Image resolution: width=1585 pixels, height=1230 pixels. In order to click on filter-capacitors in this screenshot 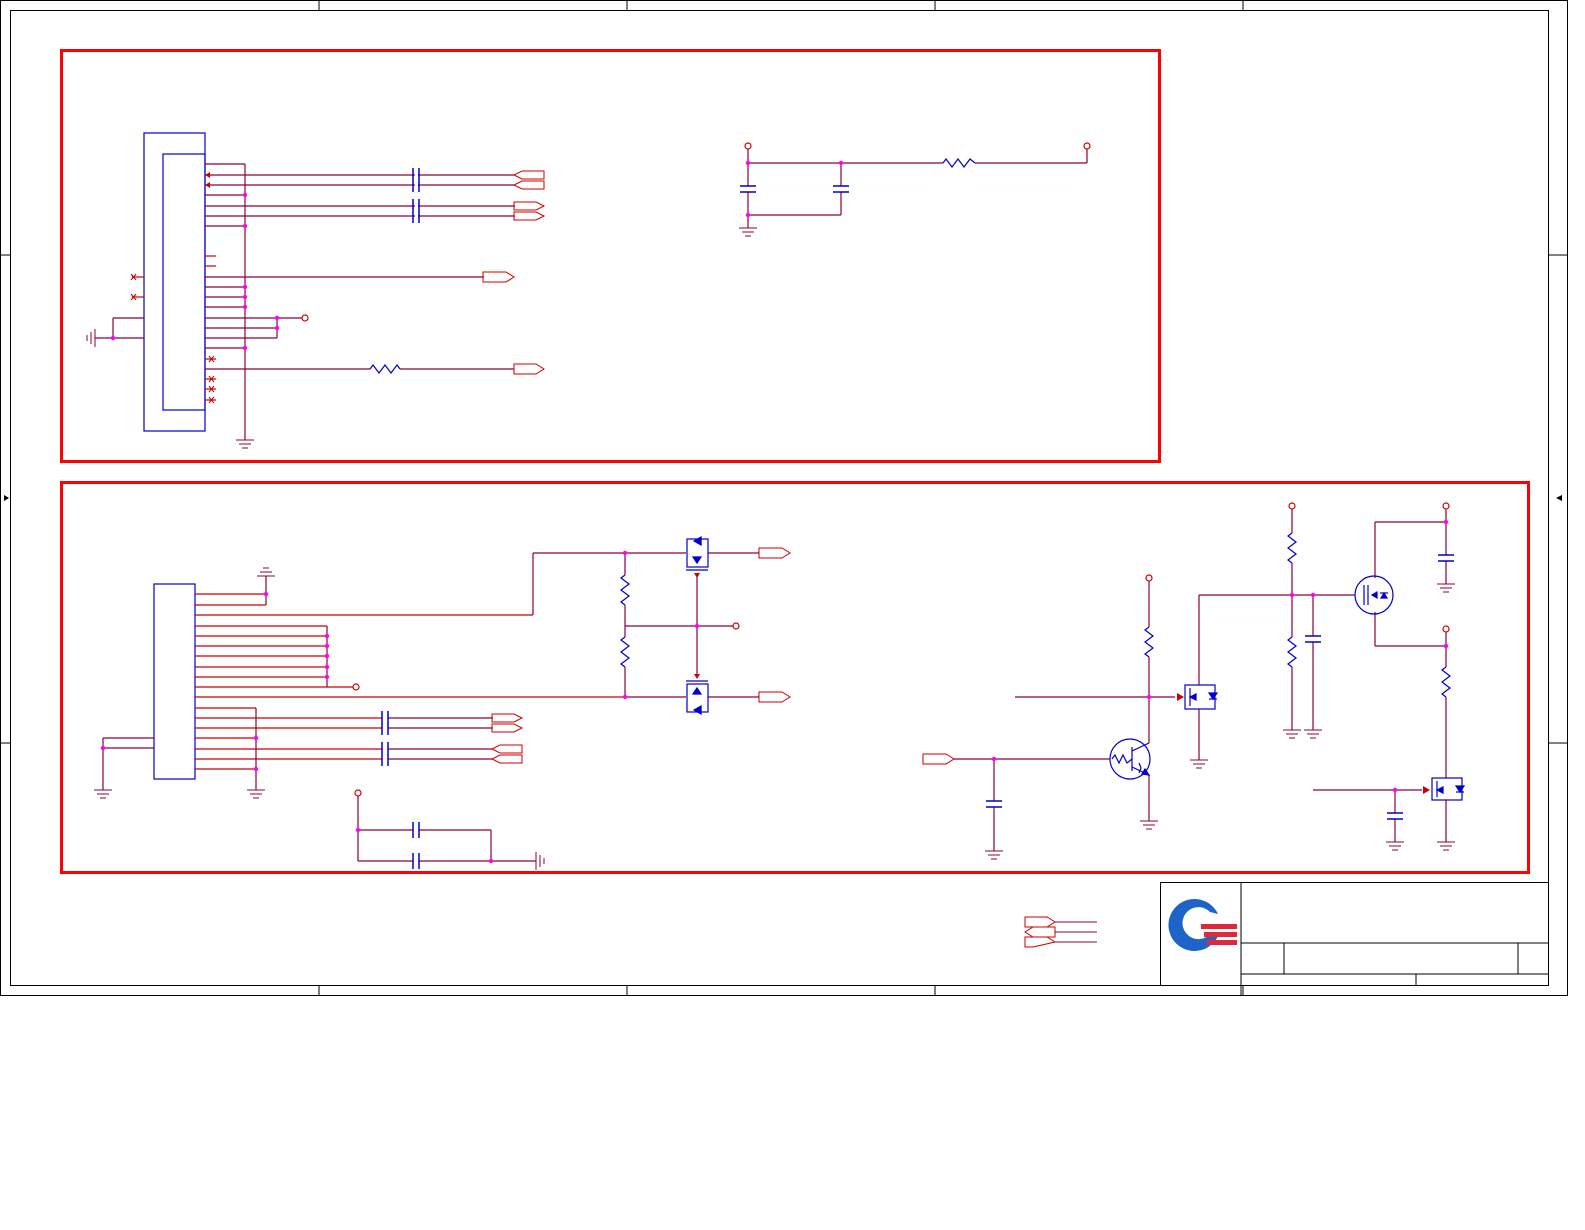, I will do `click(794, 189)`.